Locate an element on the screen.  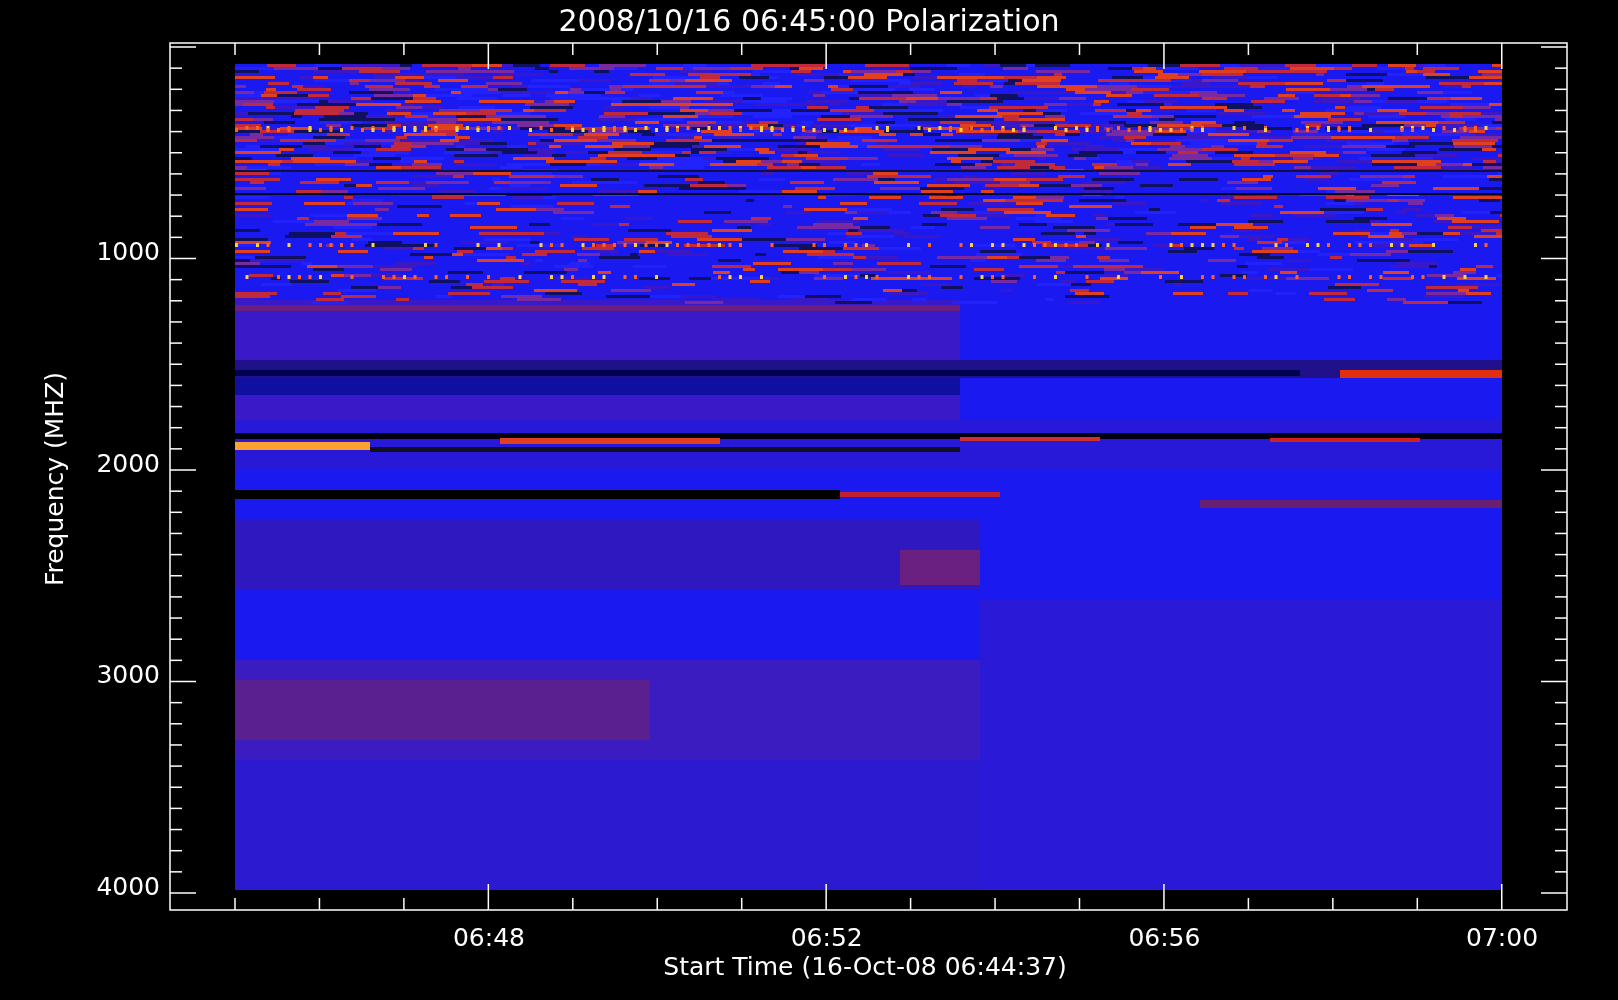
y-axis-label: Frequency (MHZ) is located at coordinates (54, 479).